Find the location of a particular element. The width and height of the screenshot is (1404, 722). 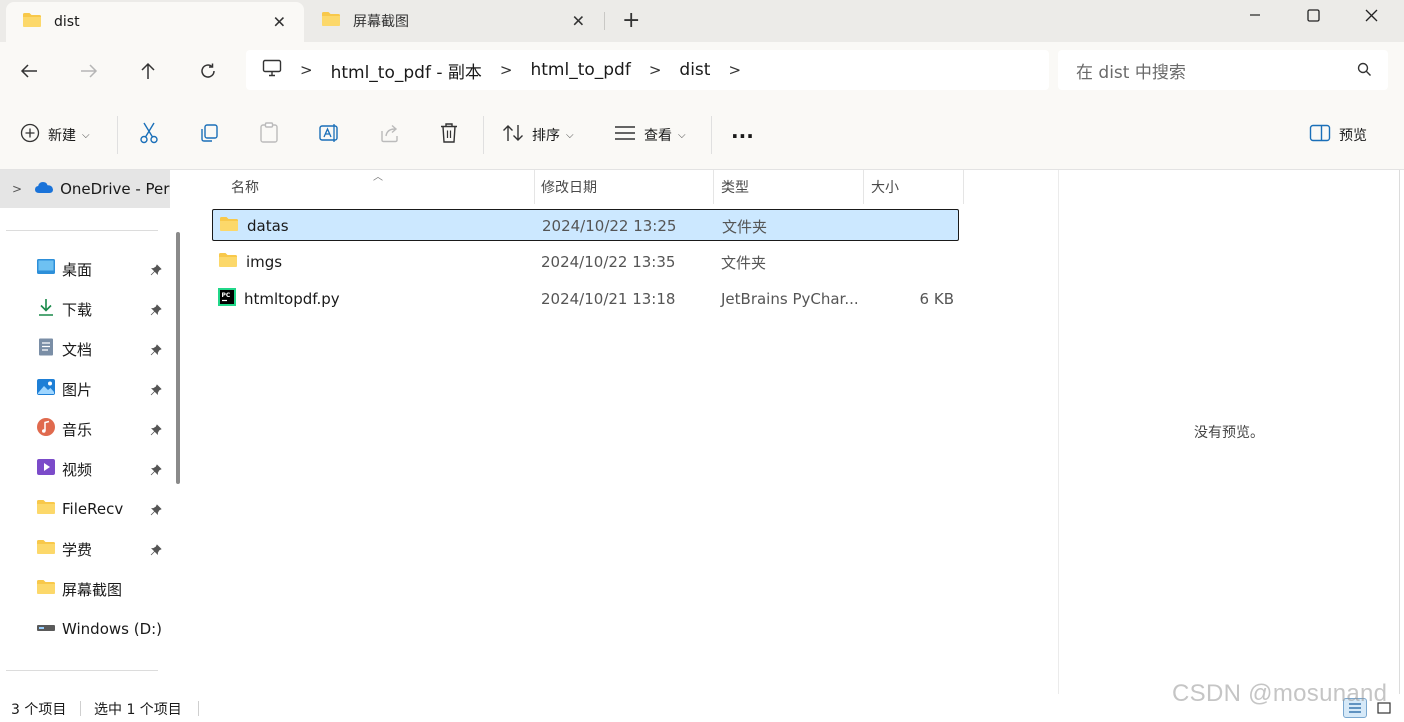

file-name-cell: imgs is located at coordinates (250, 262).